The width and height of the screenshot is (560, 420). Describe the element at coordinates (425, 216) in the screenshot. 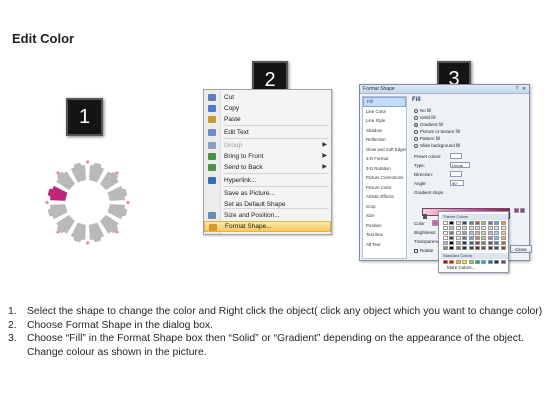

I see `gradient-stop-handle` at that location.